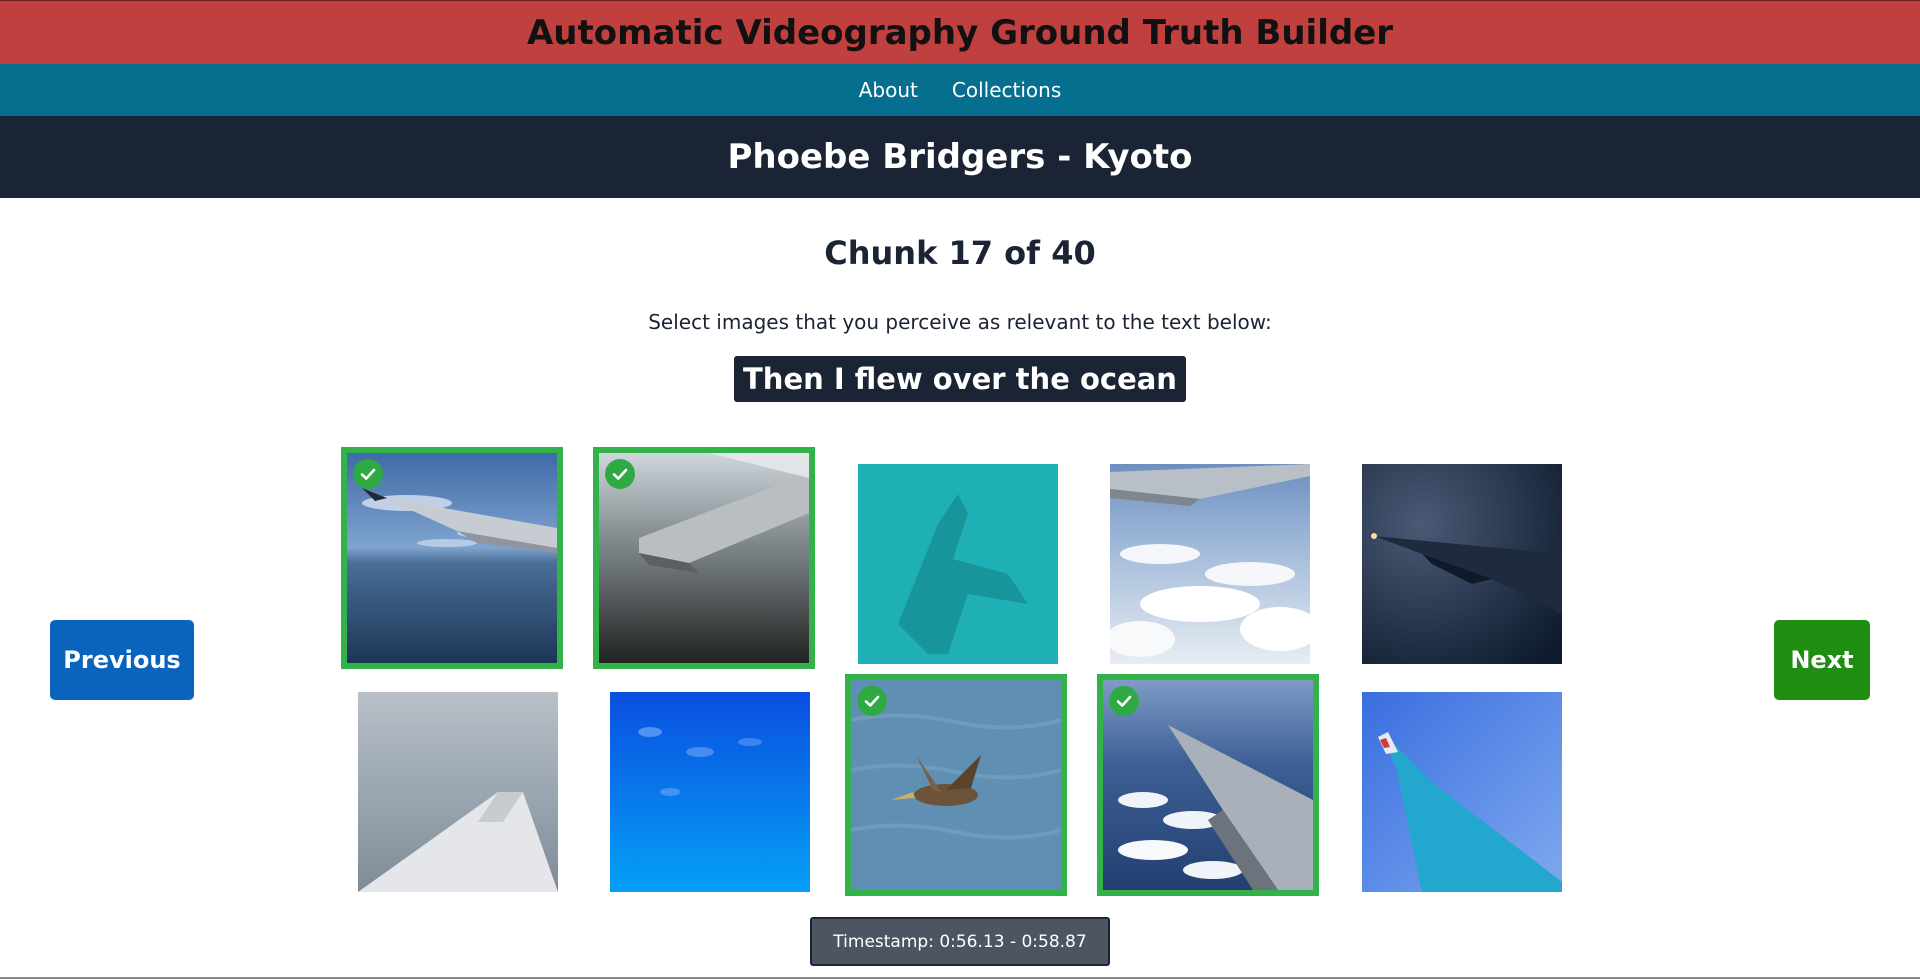 This screenshot has height=979, width=1920. I want to click on previous-button: Previous, so click(122, 660).